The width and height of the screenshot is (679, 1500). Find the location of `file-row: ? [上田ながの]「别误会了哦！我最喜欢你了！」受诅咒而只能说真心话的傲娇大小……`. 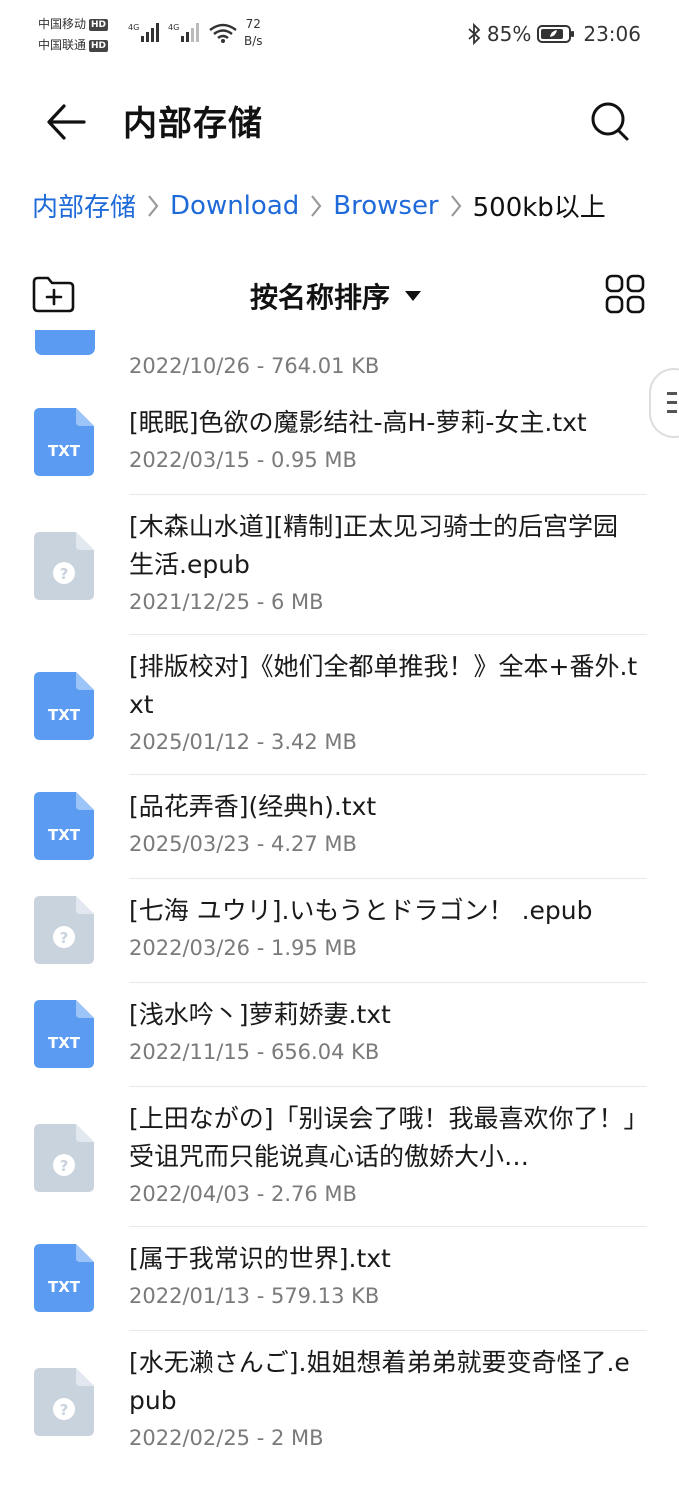

file-row: ? [上田ながの]「别误会了哦！我最喜欢你了！」受诅咒而只能说真心话的傲娇大小…… is located at coordinates (339, 1157).